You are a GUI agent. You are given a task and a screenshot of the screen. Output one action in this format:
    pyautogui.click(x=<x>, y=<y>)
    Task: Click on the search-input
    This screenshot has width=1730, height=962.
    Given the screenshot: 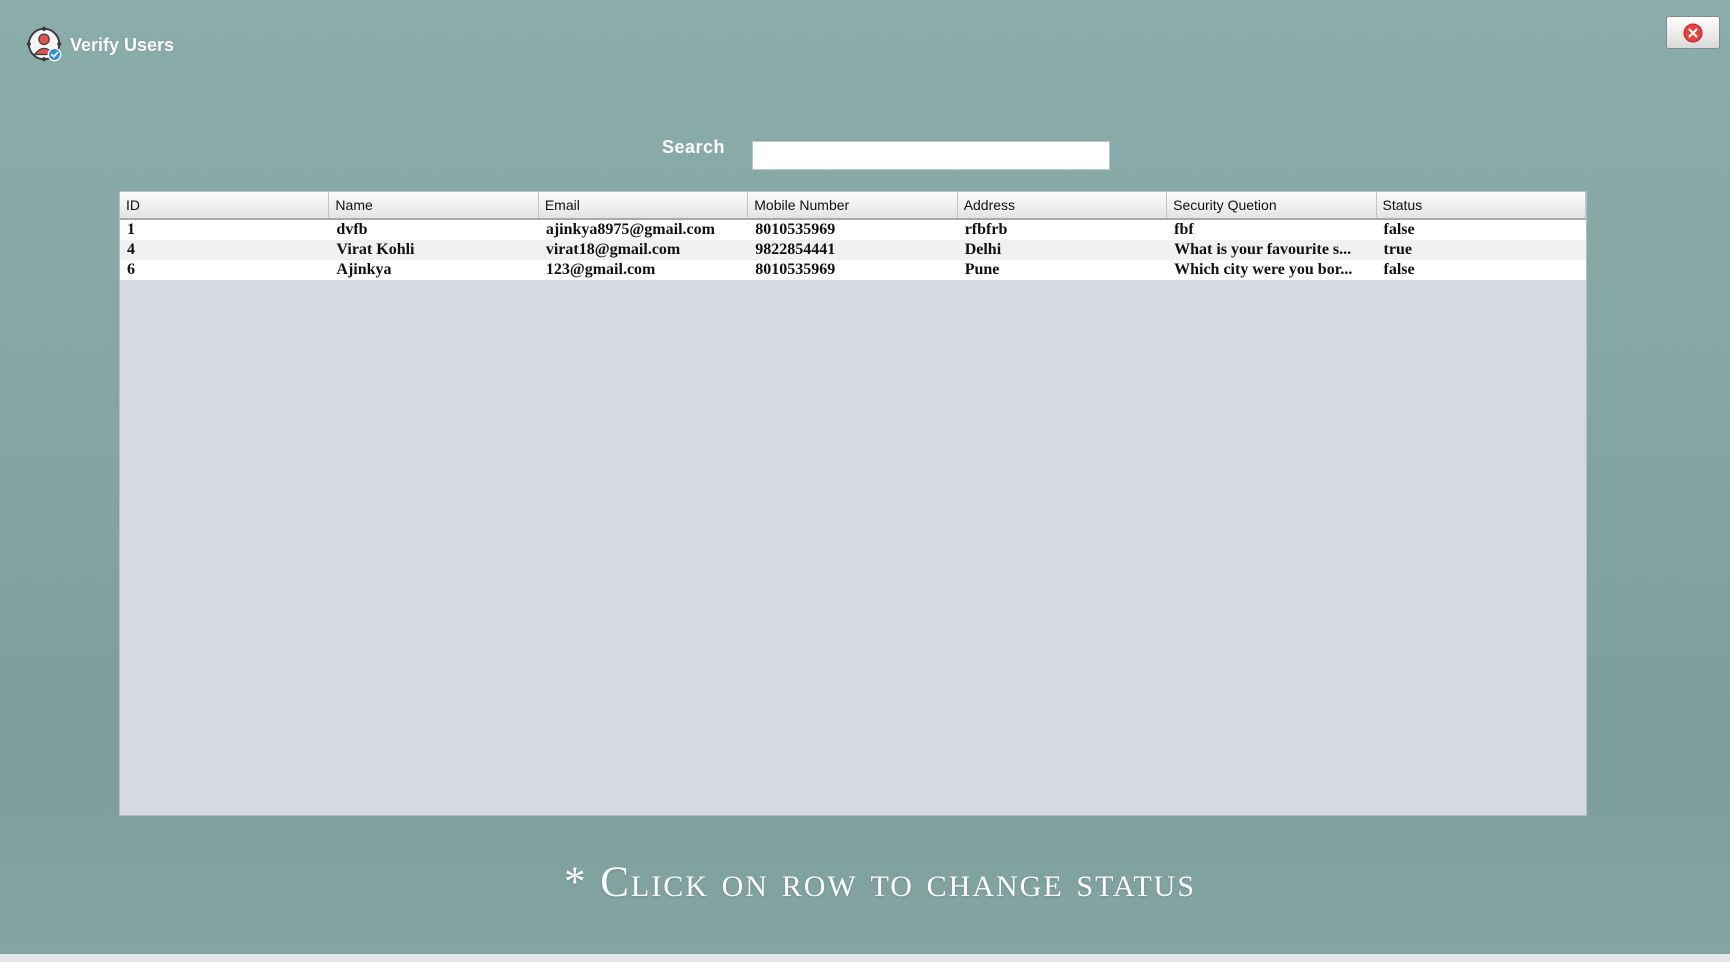 What is the action you would take?
    pyautogui.click(x=931, y=155)
    